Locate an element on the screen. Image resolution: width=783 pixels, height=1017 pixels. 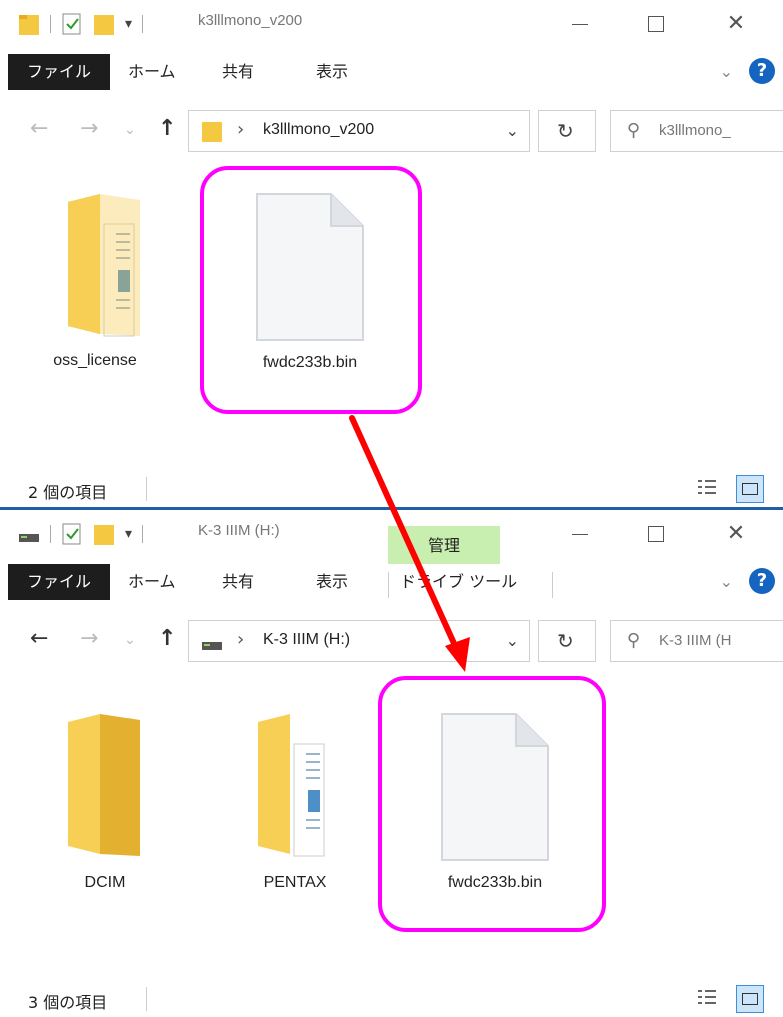
list-item-dcim: DCIM is located at coordinates (105, 805).